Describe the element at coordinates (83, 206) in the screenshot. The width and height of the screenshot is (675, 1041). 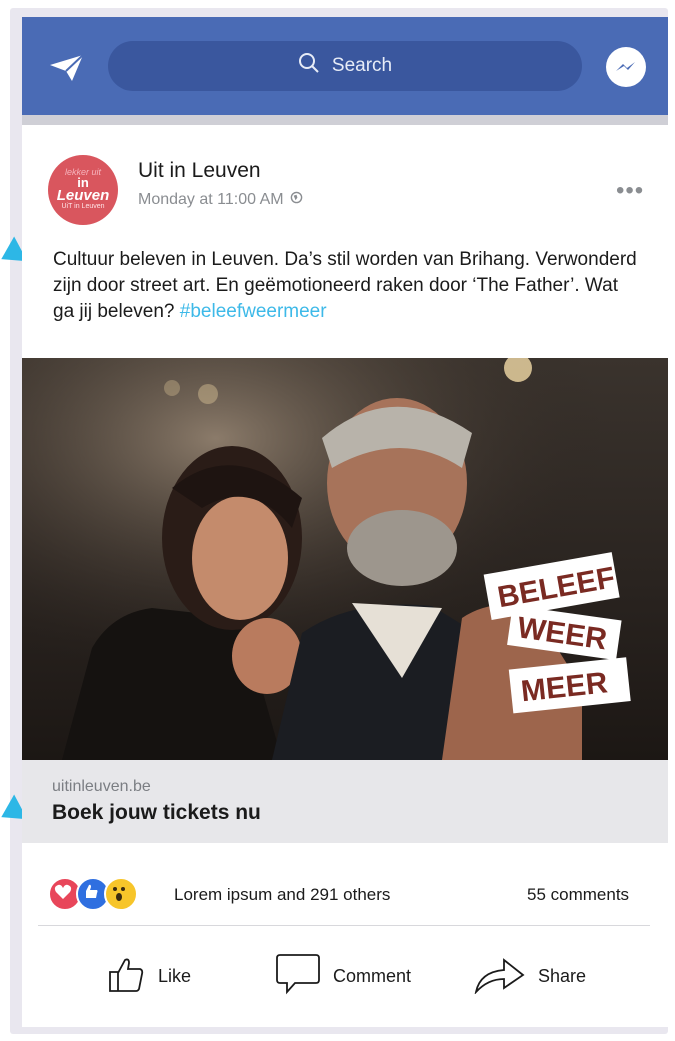
I see `avatar-brand: UiT in Leuven` at that location.